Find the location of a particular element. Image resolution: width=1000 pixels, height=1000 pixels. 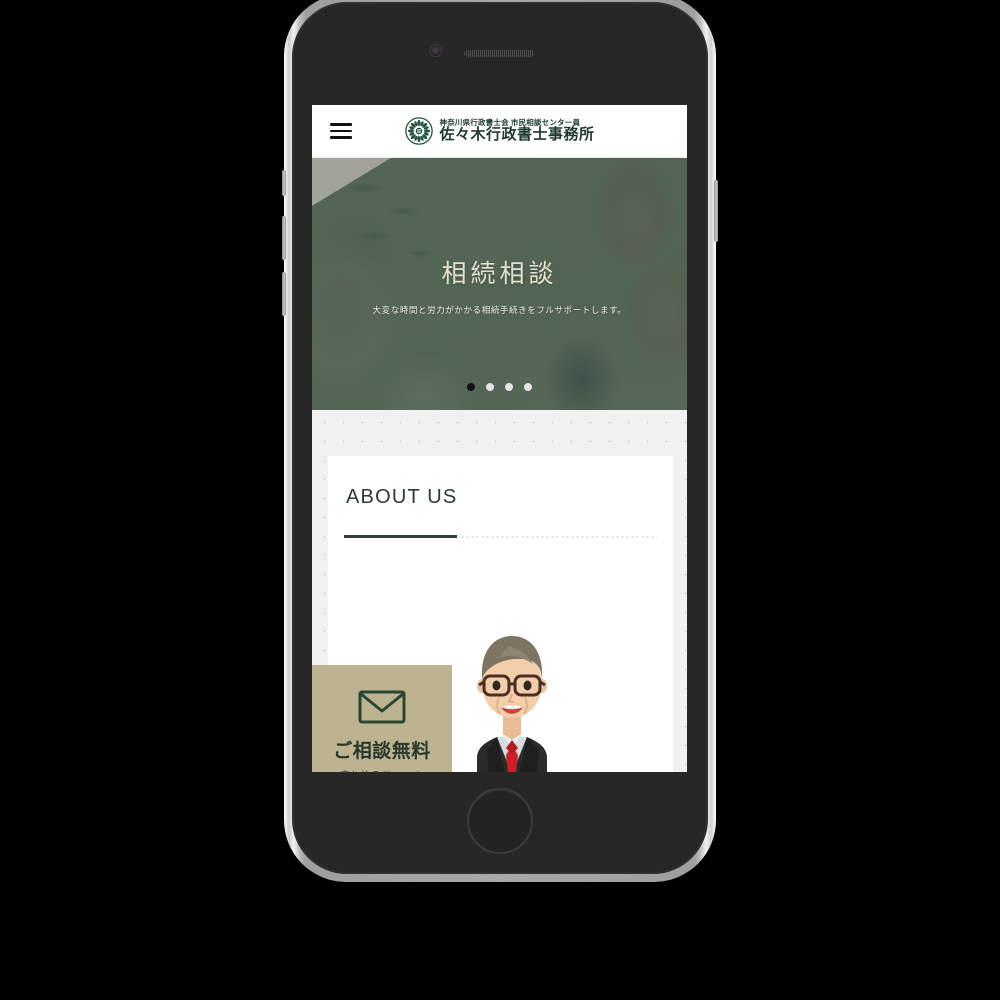

power-button is located at coordinates (716, 211).